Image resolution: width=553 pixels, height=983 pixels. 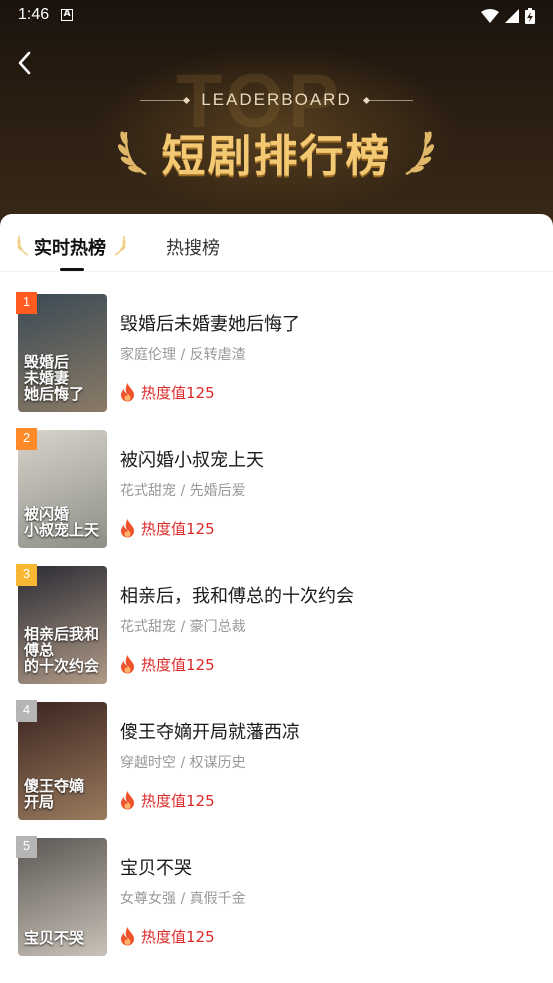 I want to click on drama-title: 被闪婚小叔宠上天, so click(x=192, y=460).